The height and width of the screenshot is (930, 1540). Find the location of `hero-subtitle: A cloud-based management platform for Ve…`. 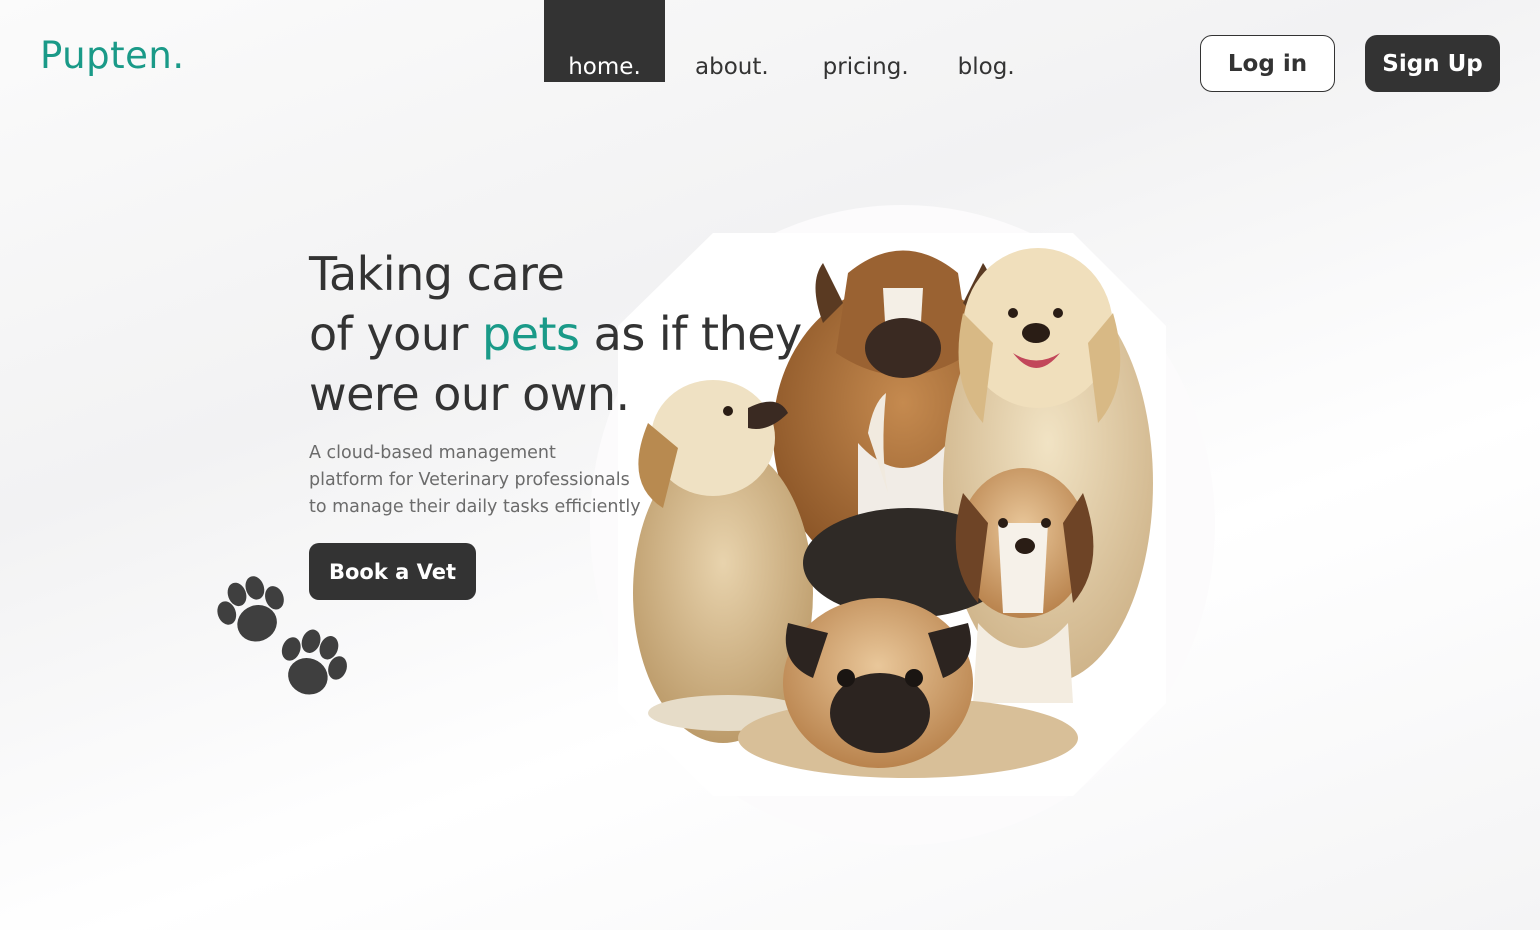

hero-subtitle: A cloud-based management platform for Ve… is located at coordinates (479, 480).